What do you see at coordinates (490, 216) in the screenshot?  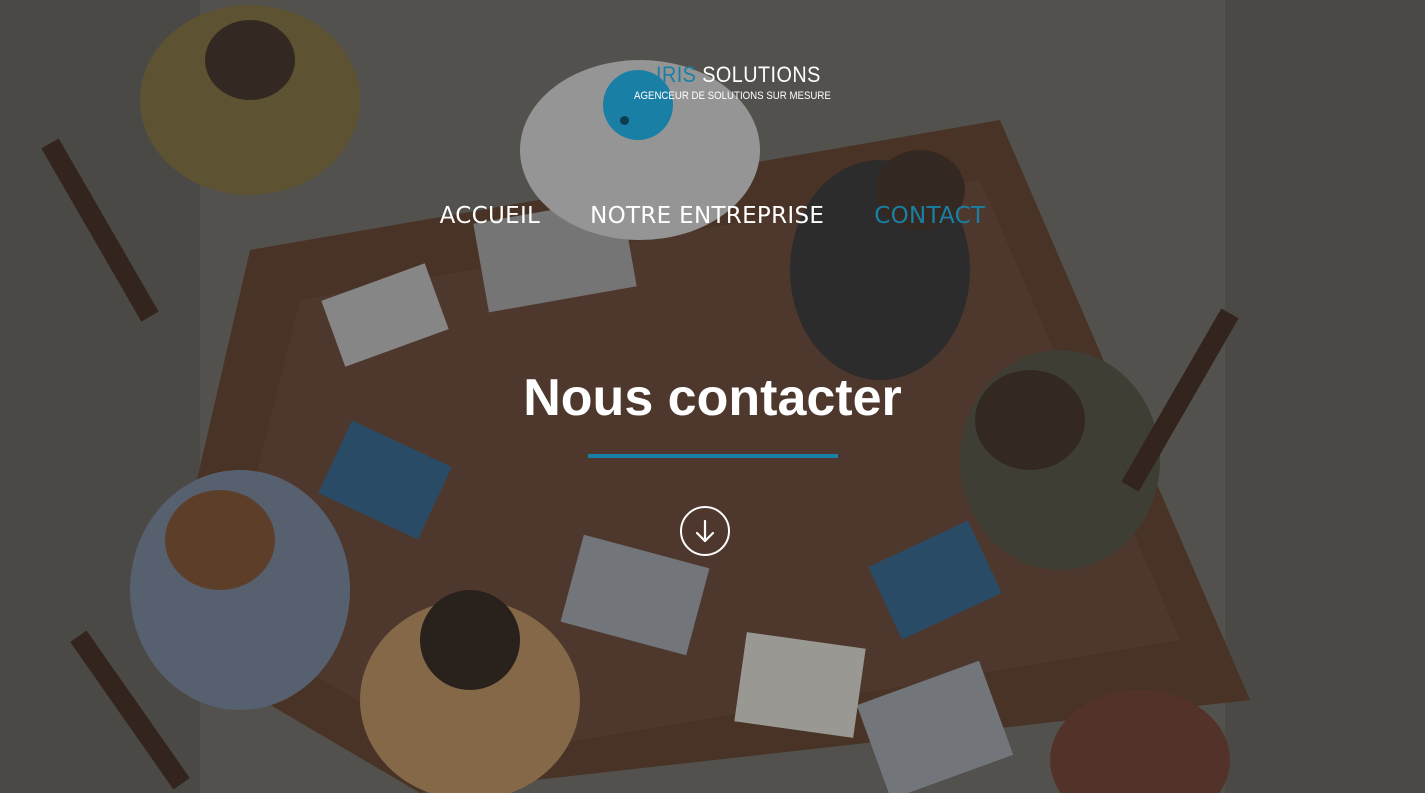 I see `nav-item-accueil: ACCUEIL` at bounding box center [490, 216].